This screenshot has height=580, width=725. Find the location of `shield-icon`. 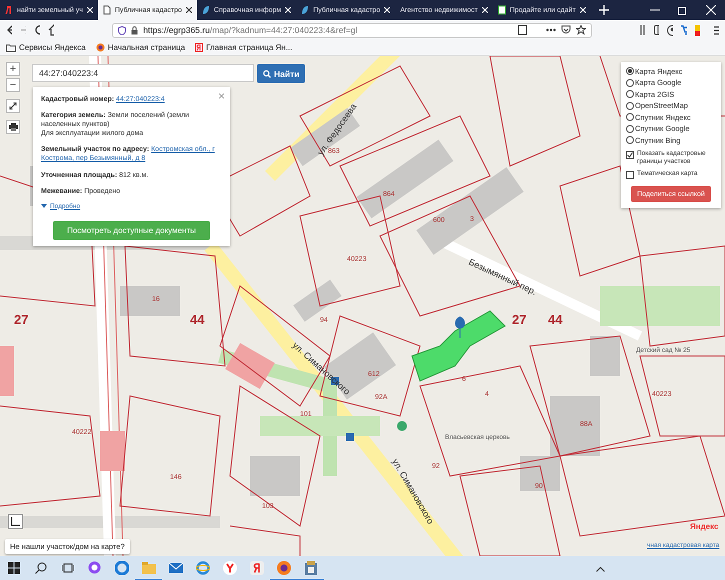

shield-icon is located at coordinates (122, 30).